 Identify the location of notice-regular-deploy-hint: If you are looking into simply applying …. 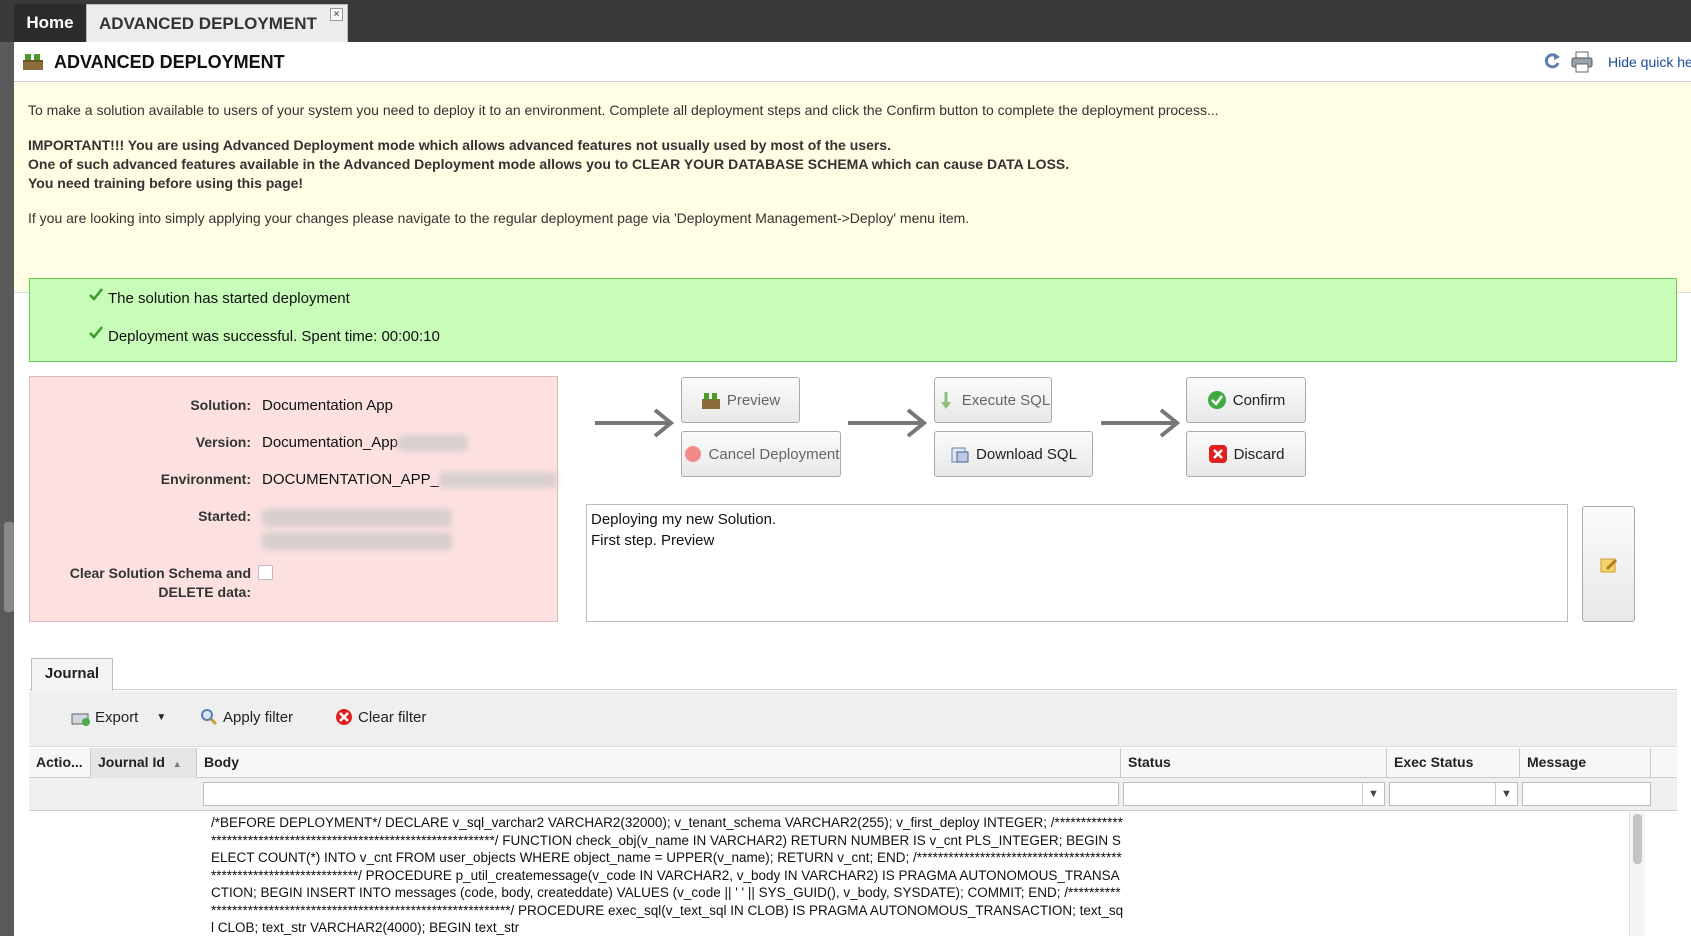
(499, 218).